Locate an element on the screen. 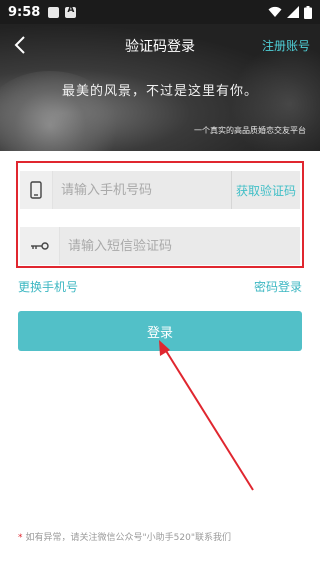 The height and width of the screenshot is (568, 320). wifi-icon is located at coordinates (275, 11).